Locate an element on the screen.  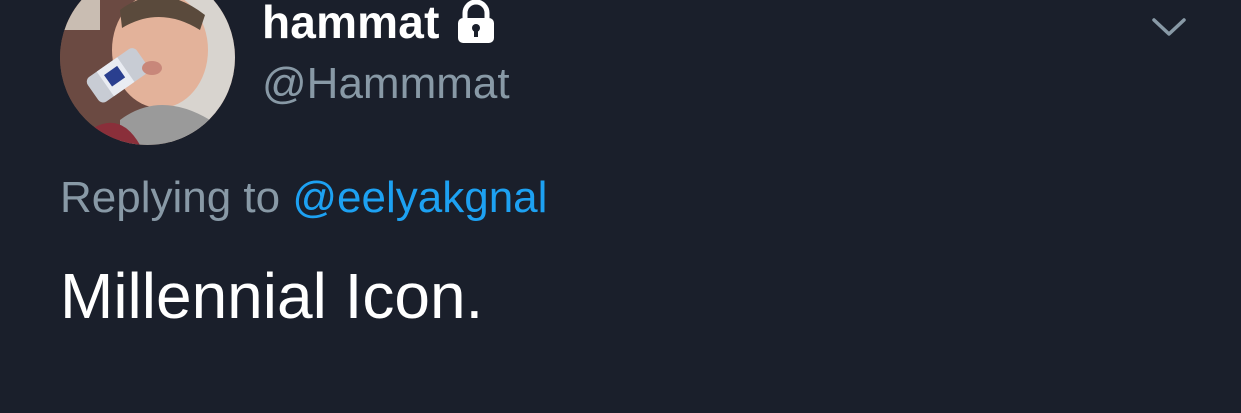
replying-to-label: Replying to is located at coordinates (170, 197).